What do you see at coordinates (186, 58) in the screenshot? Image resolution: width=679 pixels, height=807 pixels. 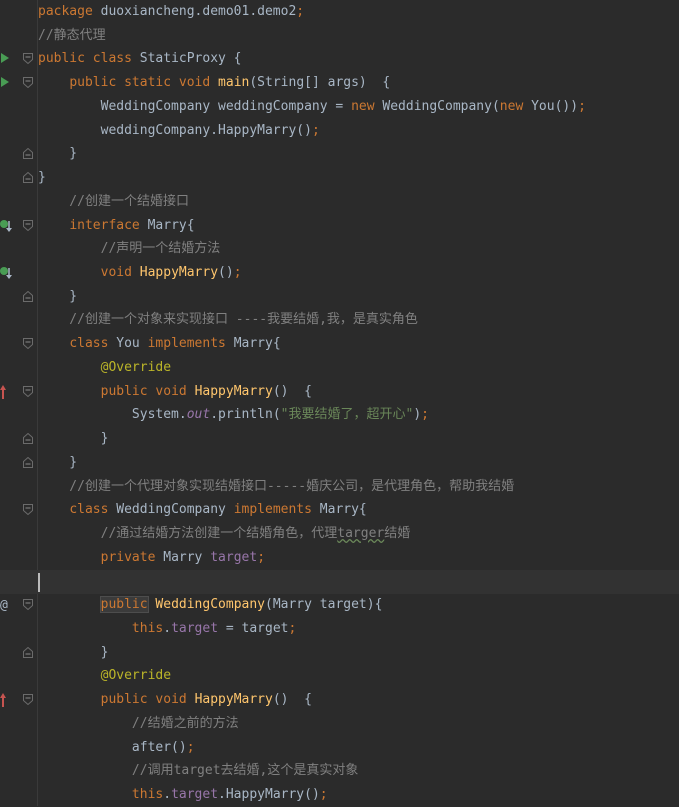 I see `code-token: StaticProxy {` at bounding box center [186, 58].